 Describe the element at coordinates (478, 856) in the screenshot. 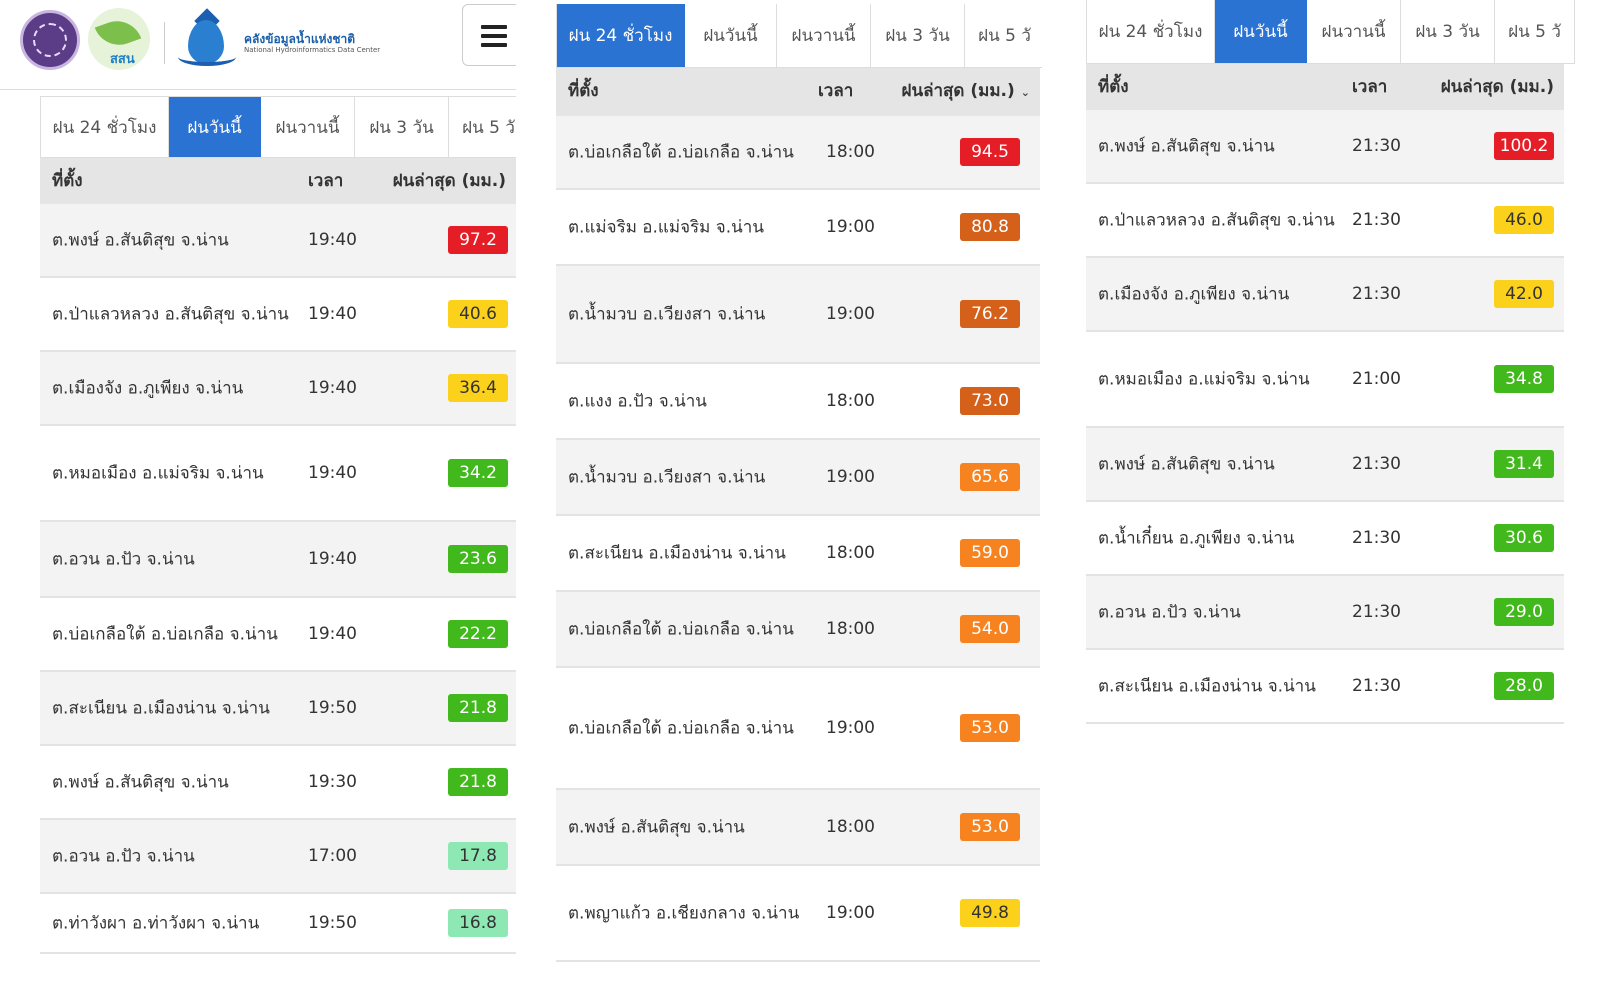

I see `rainfall-badge: 17.8` at that location.